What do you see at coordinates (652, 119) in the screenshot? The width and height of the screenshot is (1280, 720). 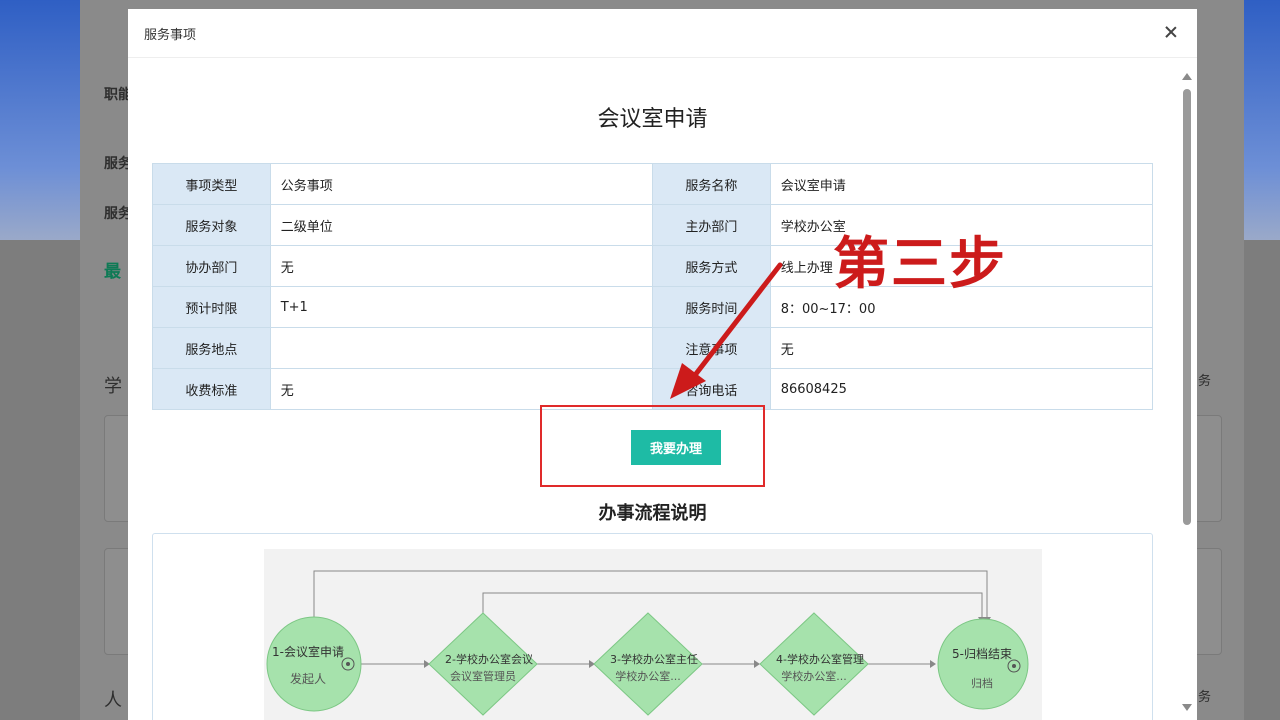 I see `service-title: 会议室申请` at bounding box center [652, 119].